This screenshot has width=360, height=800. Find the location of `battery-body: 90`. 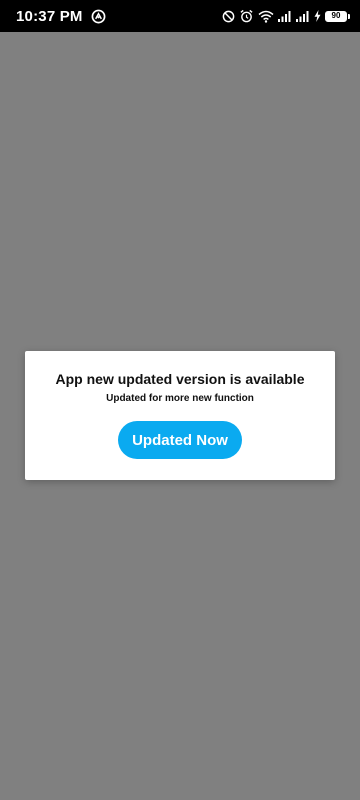

battery-body: 90 is located at coordinates (336, 16).